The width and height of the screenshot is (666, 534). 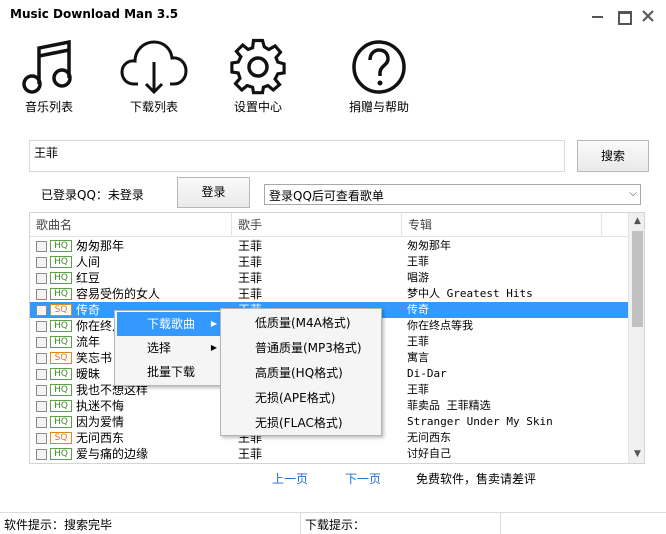 I want to click on table-row: HQ 爱与痛的边缘 王菲 讨好自己, so click(x=329, y=454).